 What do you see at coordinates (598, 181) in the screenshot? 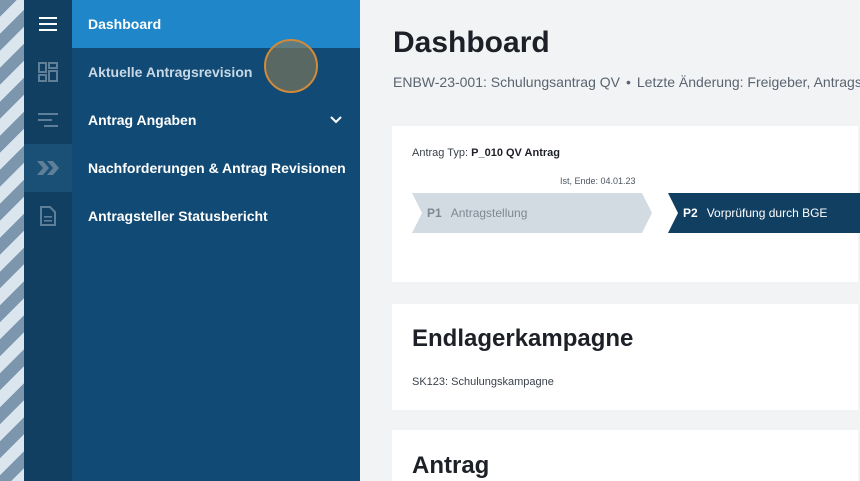
I see `phase-end-date: Ist, Ende: 04.01.23` at bounding box center [598, 181].